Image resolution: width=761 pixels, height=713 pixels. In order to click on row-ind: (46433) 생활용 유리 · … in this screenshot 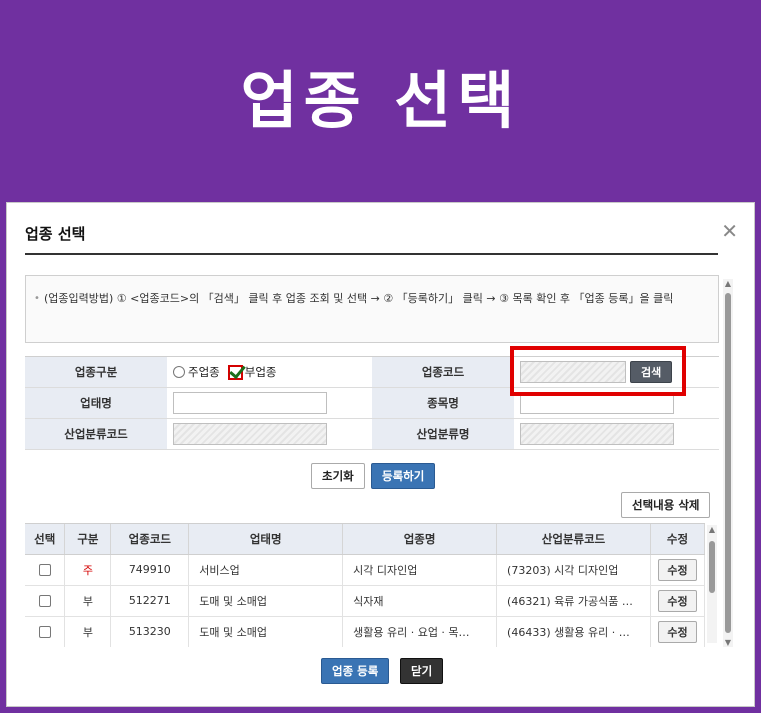, I will do `click(573, 631)`.